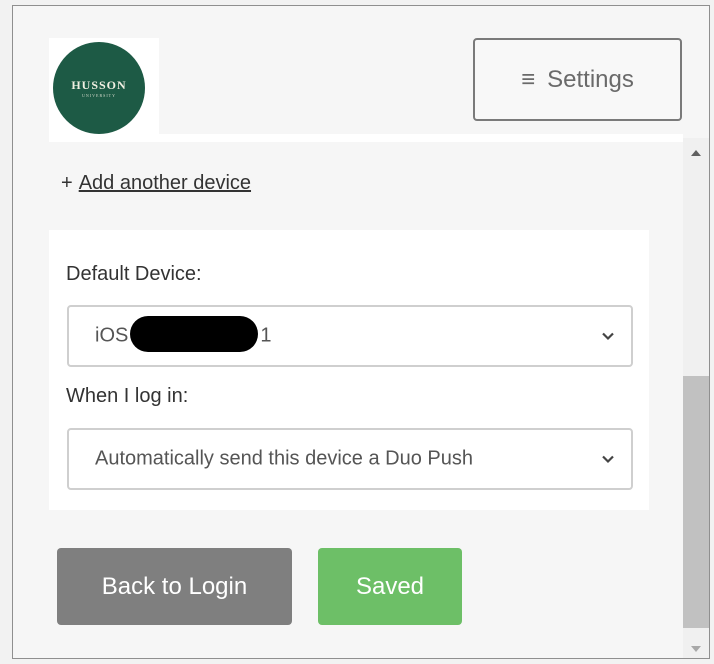 The height and width of the screenshot is (664, 714). What do you see at coordinates (696, 502) in the screenshot?
I see `scrollbar-thumb` at bounding box center [696, 502].